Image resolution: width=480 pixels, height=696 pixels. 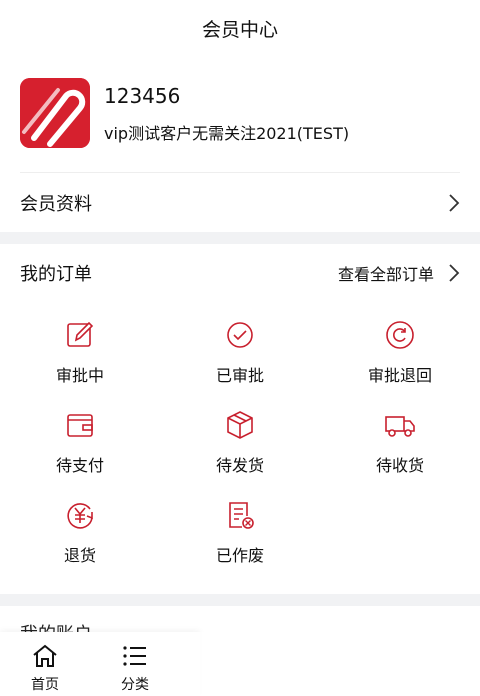 What do you see at coordinates (80, 532) in the screenshot?
I see `status-refund: 退货` at bounding box center [80, 532].